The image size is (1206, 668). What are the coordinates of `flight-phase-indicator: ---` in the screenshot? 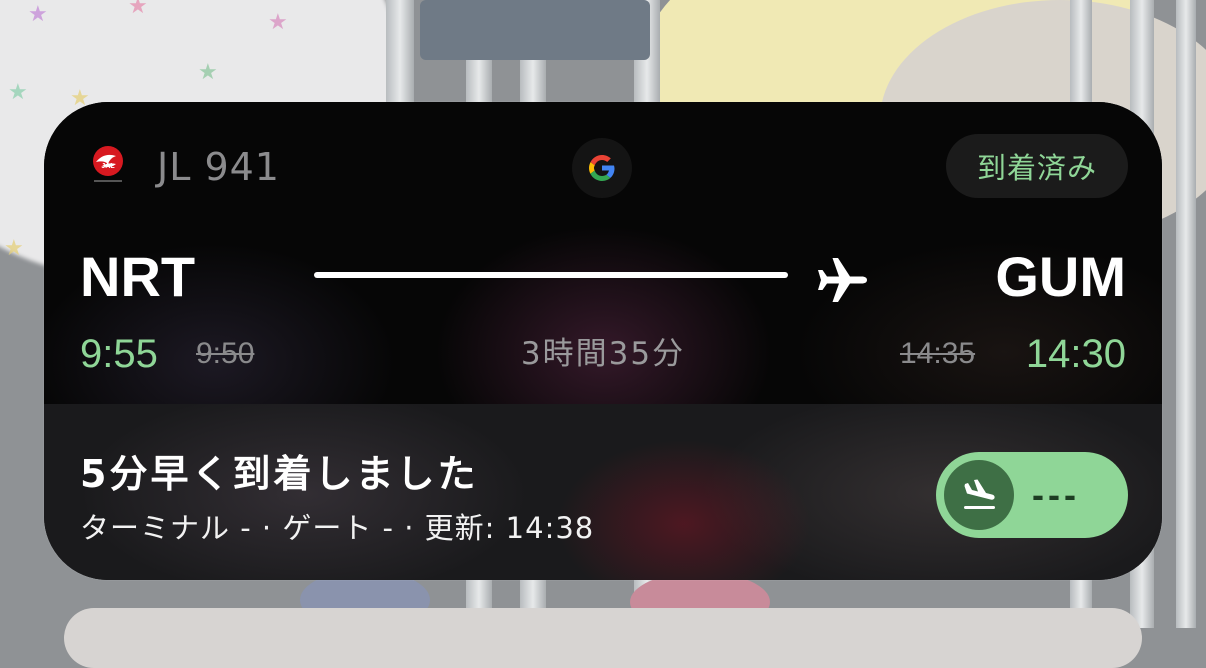 It's located at (1032, 495).